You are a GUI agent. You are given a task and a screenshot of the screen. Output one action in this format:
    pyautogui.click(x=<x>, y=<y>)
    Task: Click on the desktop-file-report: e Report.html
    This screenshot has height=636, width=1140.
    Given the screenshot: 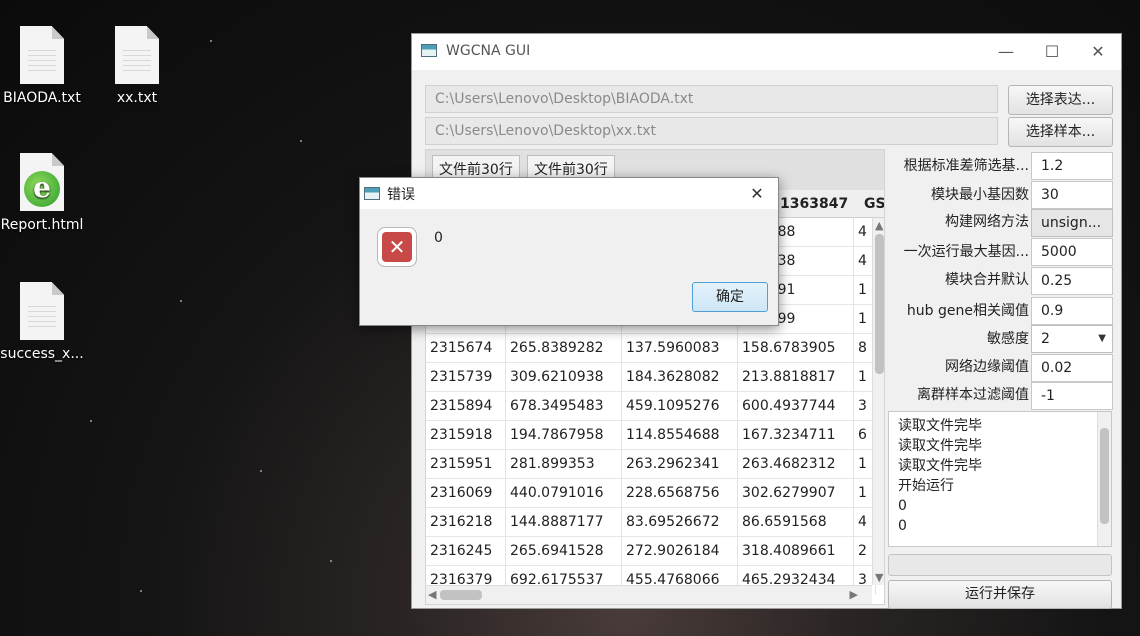 What is the action you would take?
    pyautogui.click(x=46, y=193)
    